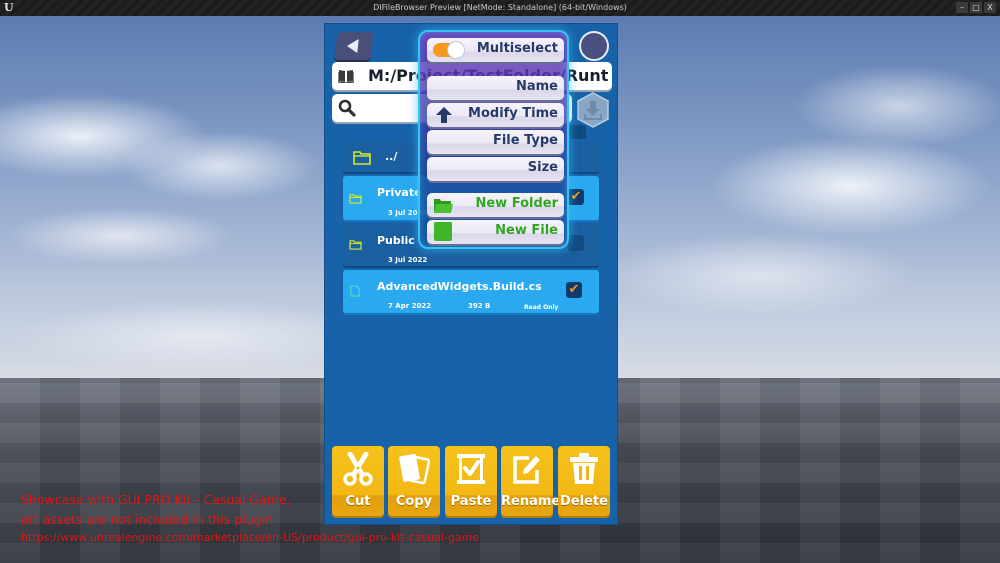  Describe the element at coordinates (456, 50) in the screenshot. I see `toggle-knob` at that location.